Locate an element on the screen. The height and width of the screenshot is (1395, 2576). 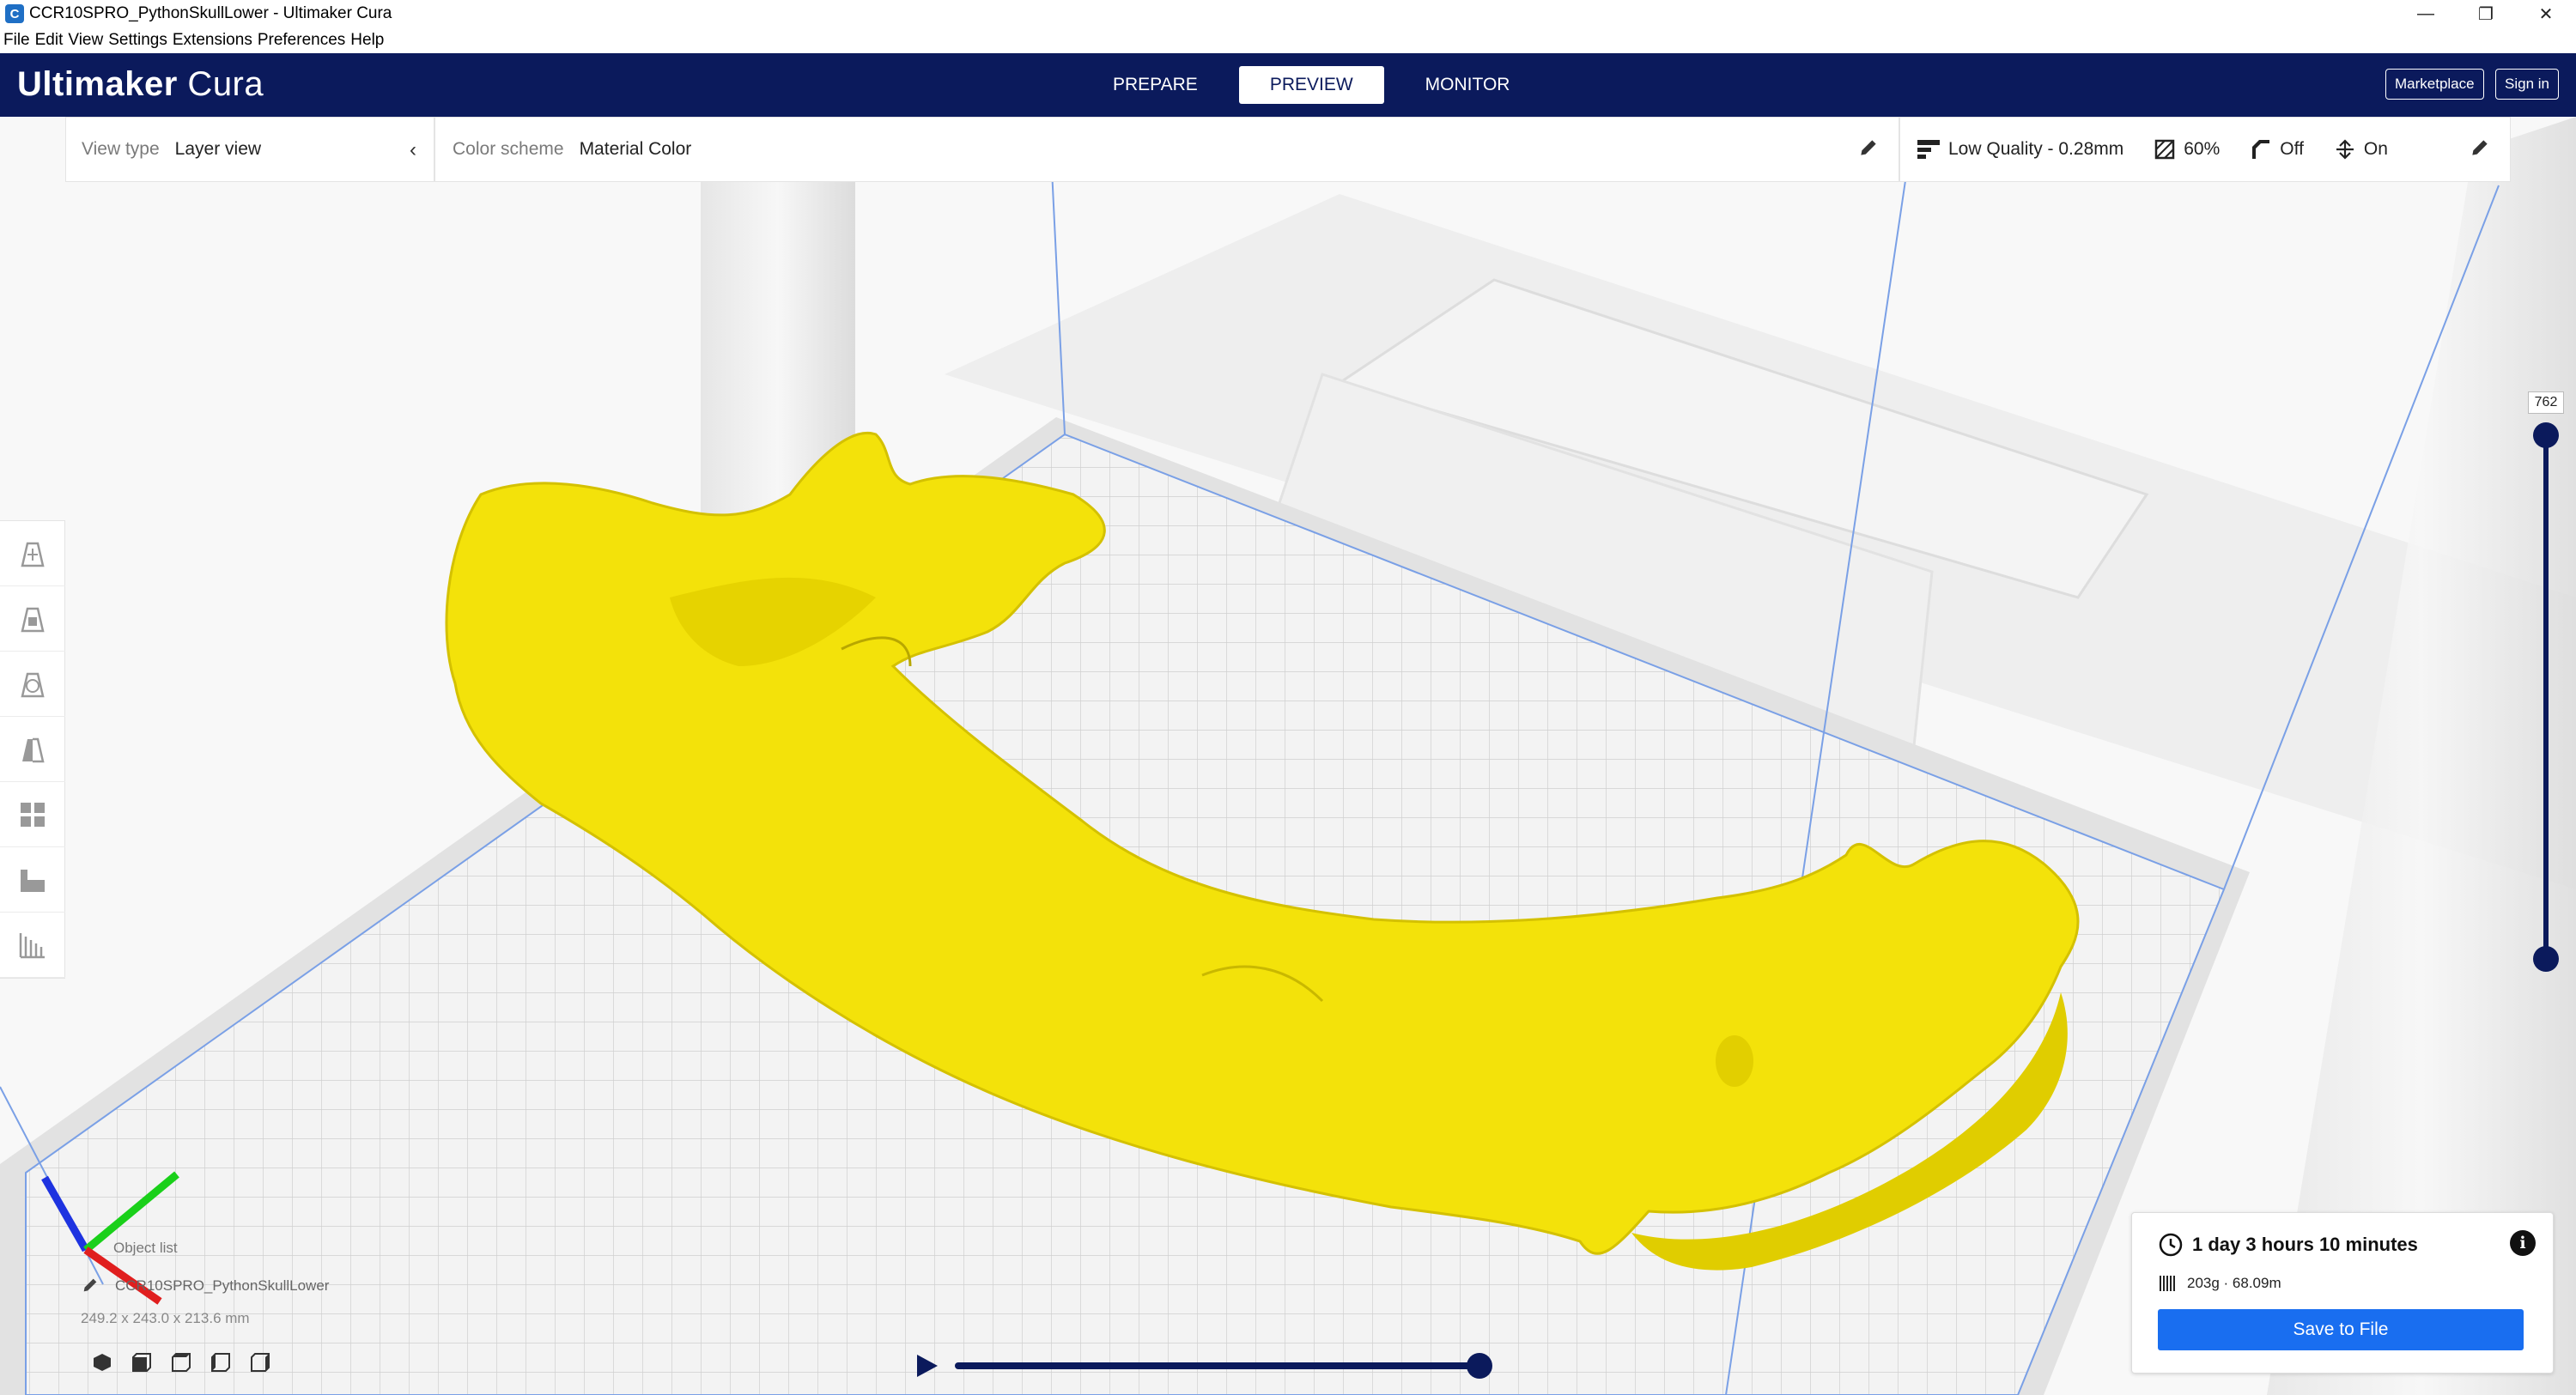
tool-column is located at coordinates (32, 749).